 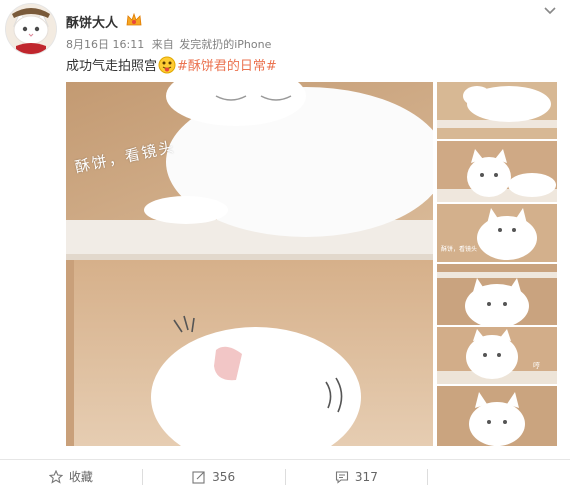 I want to click on repost-count: 356, so click(x=224, y=476).